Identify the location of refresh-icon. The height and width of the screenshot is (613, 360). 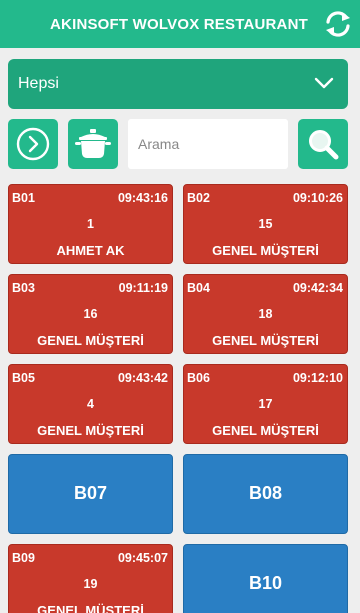
(338, 24).